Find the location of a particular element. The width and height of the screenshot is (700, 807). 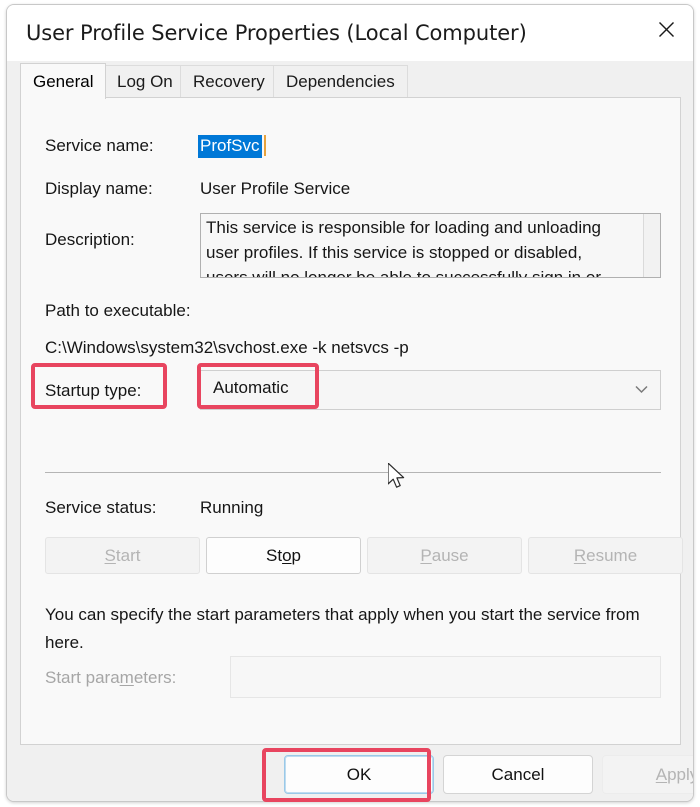

cancel-button-label: Cancel is located at coordinates (518, 774).